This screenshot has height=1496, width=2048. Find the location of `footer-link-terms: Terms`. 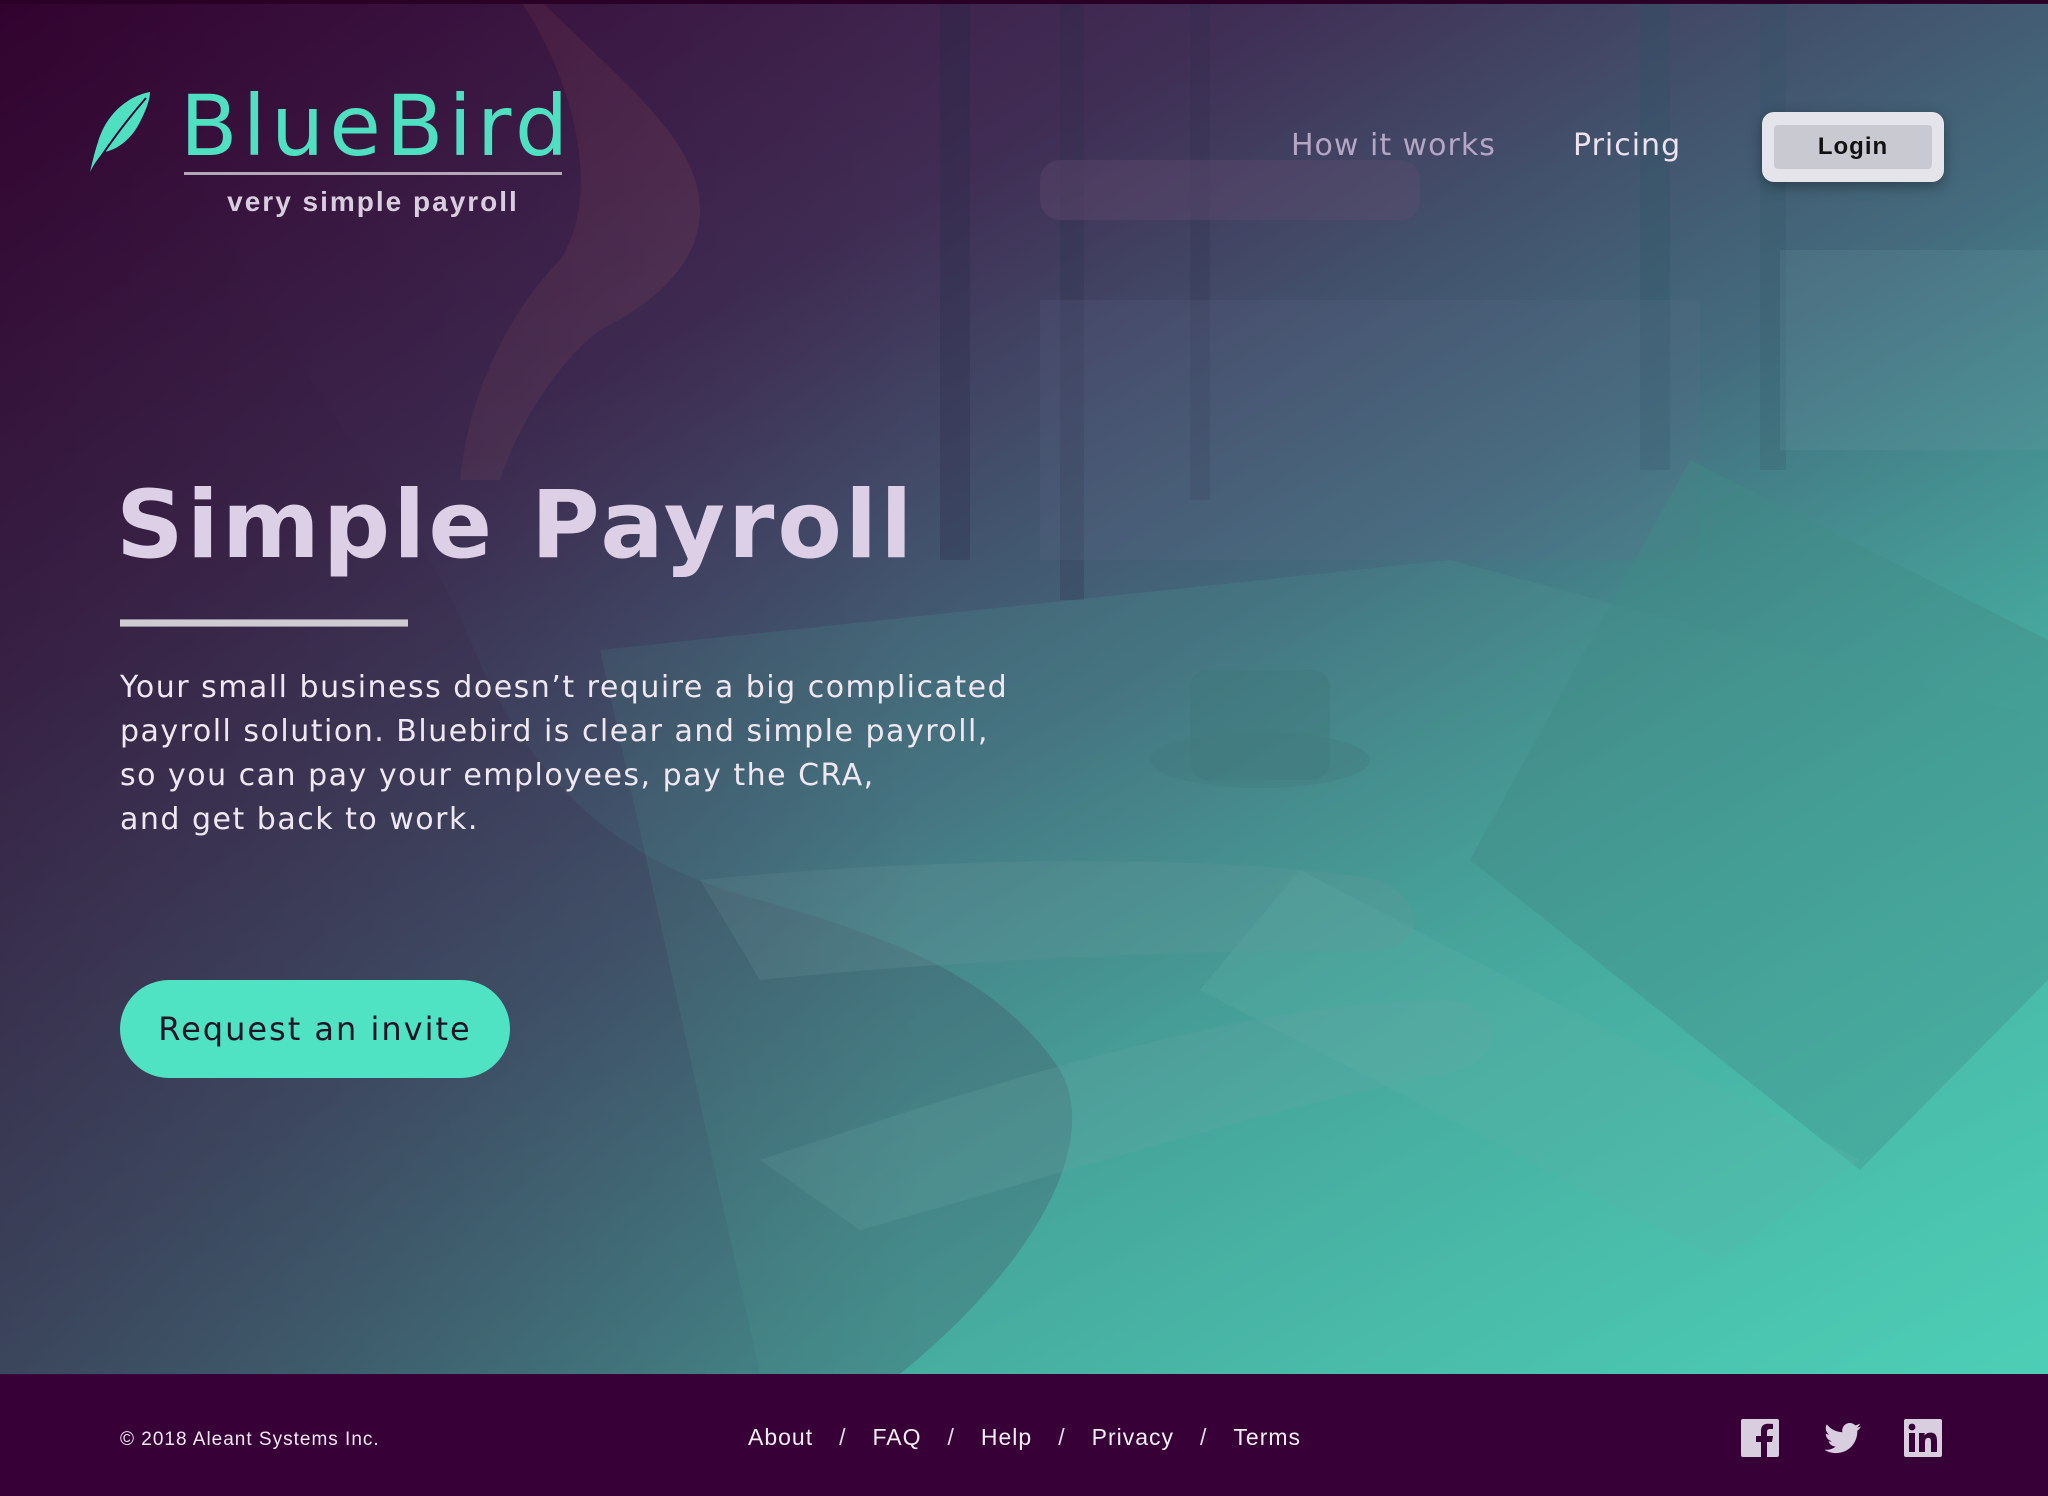

footer-link-terms: Terms is located at coordinates (1267, 1437).